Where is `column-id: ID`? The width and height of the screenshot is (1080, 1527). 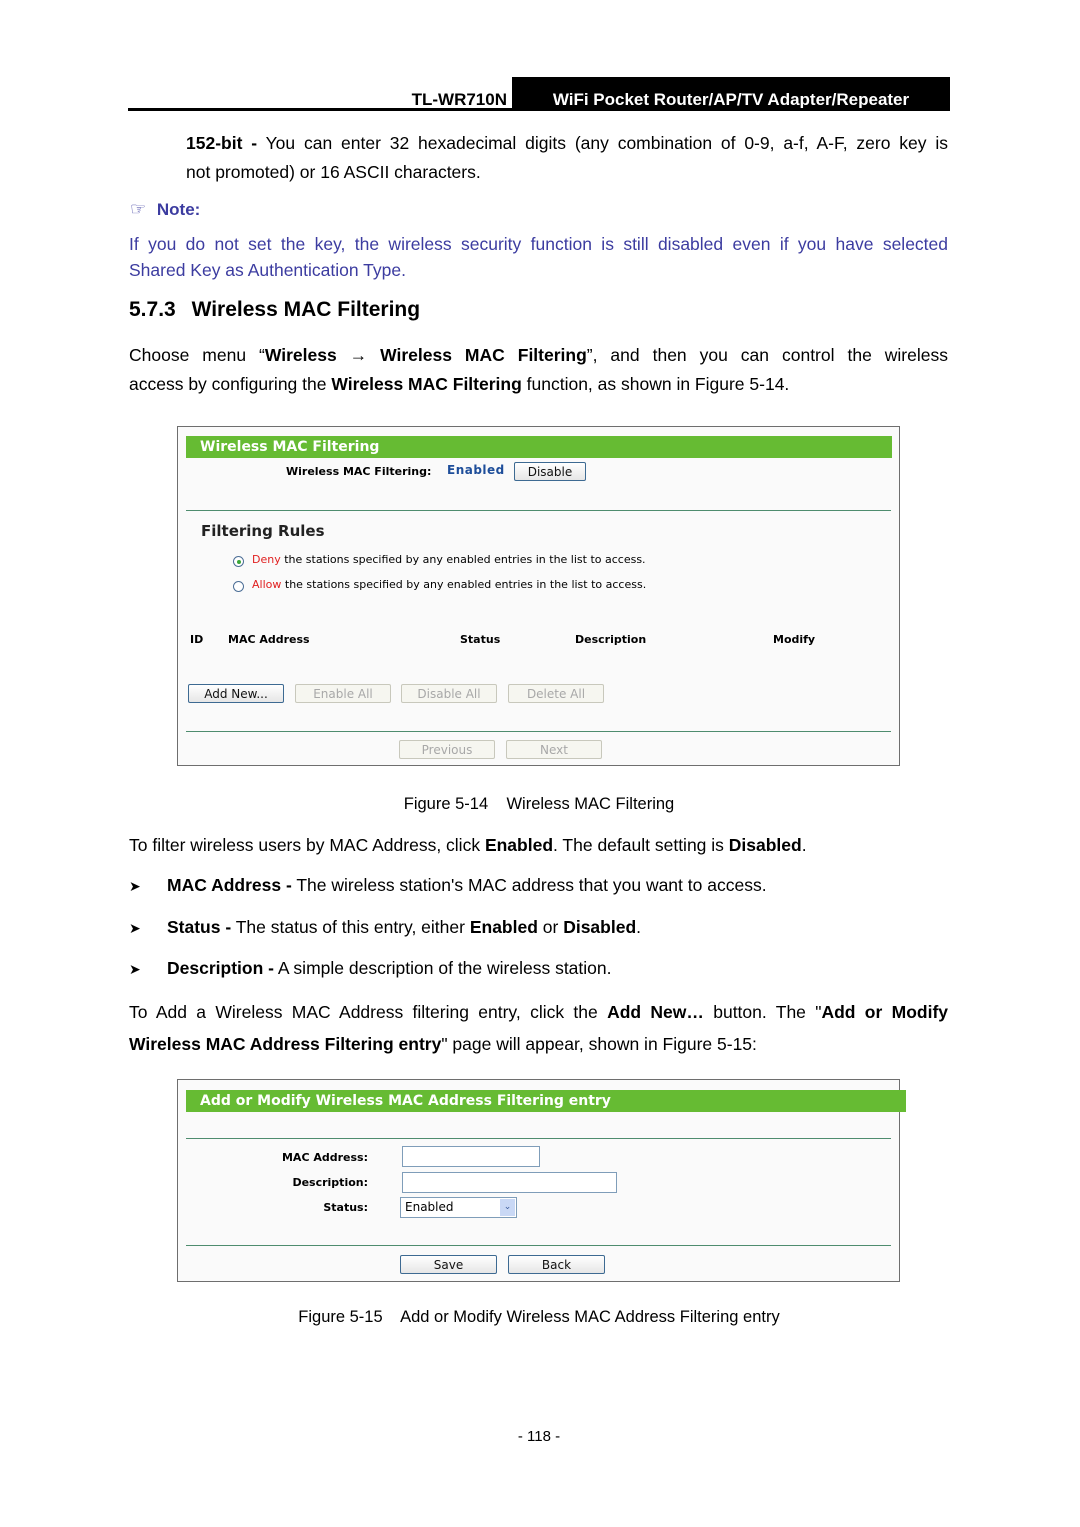 column-id: ID is located at coordinates (197, 639).